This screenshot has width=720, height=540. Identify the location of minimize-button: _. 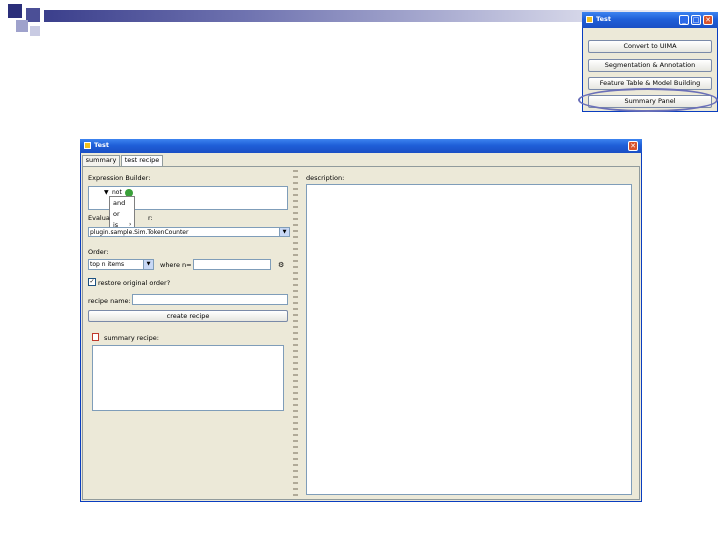
(684, 20).